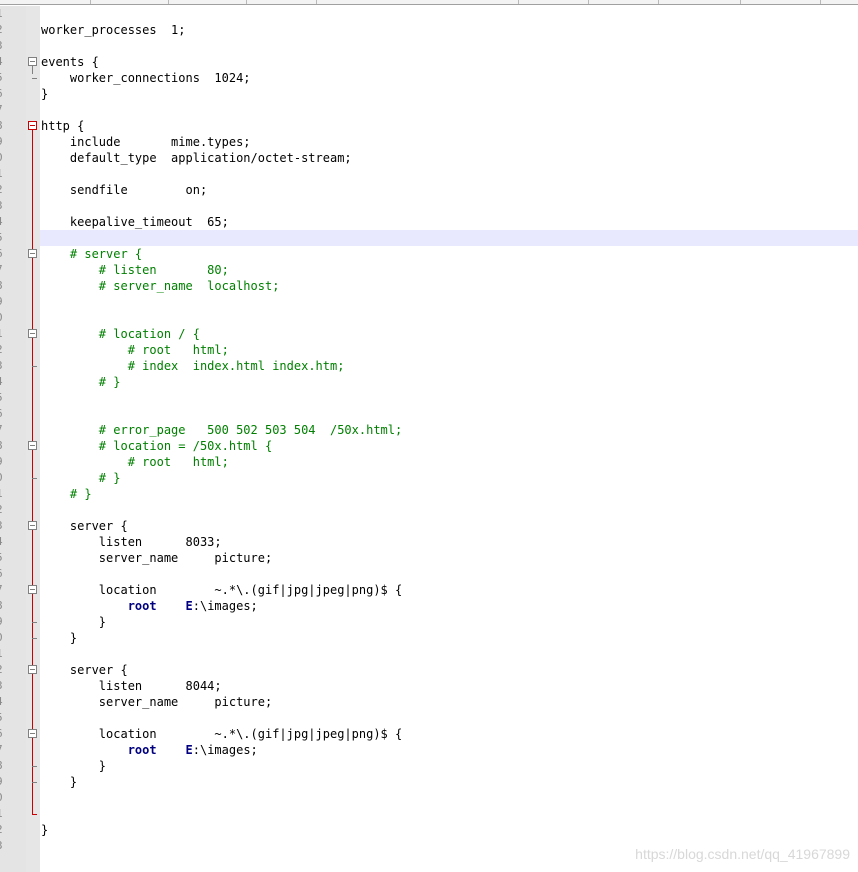 Image resolution: width=858 pixels, height=872 pixels. I want to click on line-number: 9, so click(12, 782).